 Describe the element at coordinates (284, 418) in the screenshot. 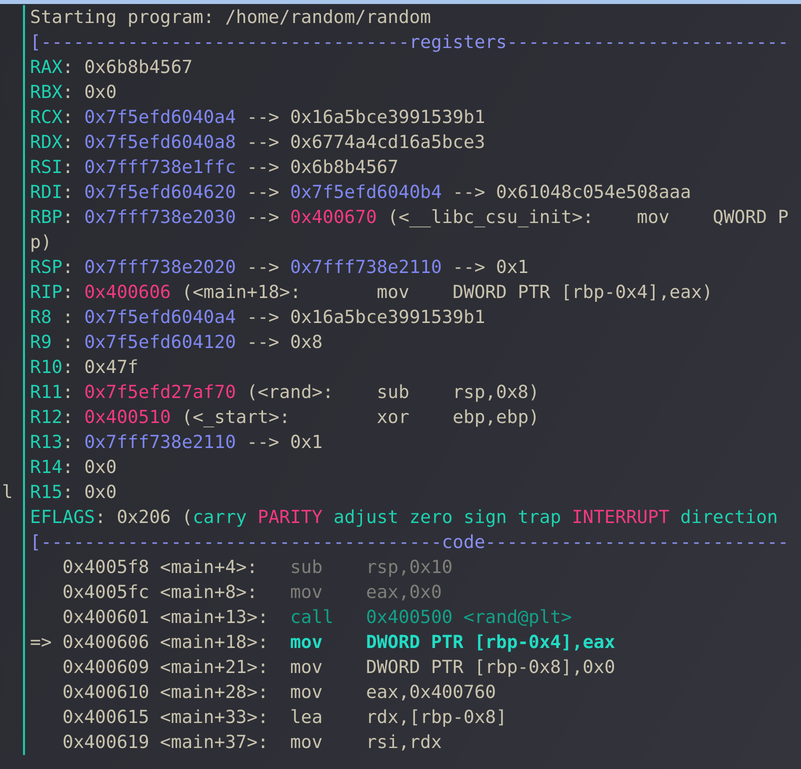

I see `terminal-line: R12: 0x400510 (<_start>: xor ebp,ebp)` at that location.